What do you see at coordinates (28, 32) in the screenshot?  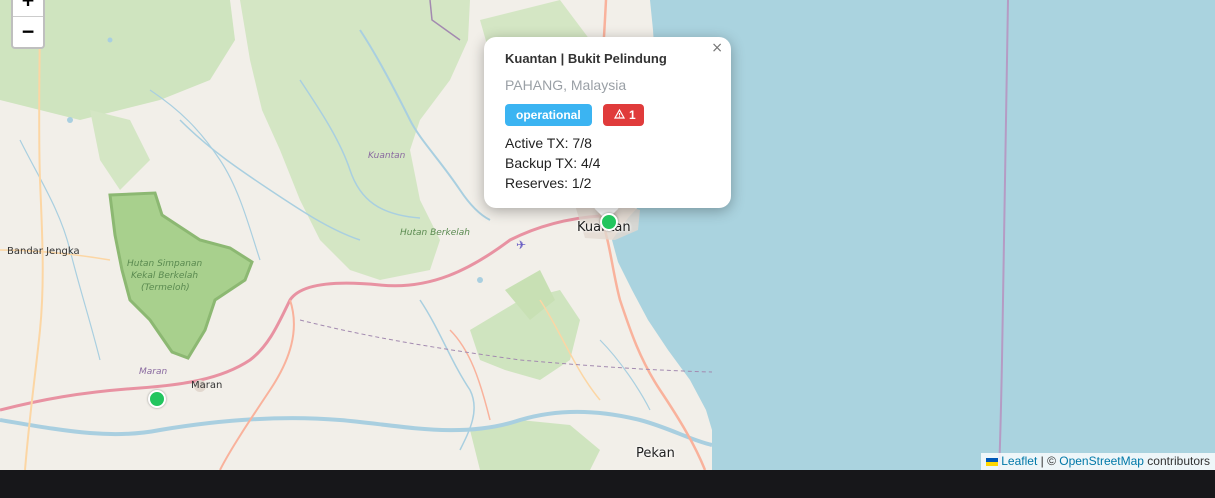 I see `zoom-out-button: −` at bounding box center [28, 32].